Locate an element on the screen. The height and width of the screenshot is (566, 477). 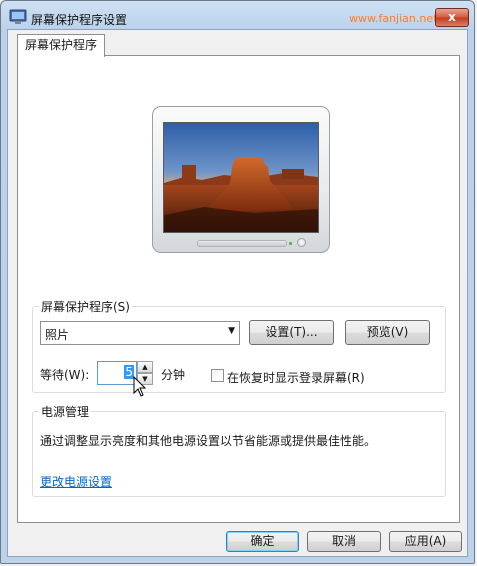
power-description: 通过调整显示亮度和其他电源设置以节省能源或提供最佳性能。 is located at coordinates (208, 441).